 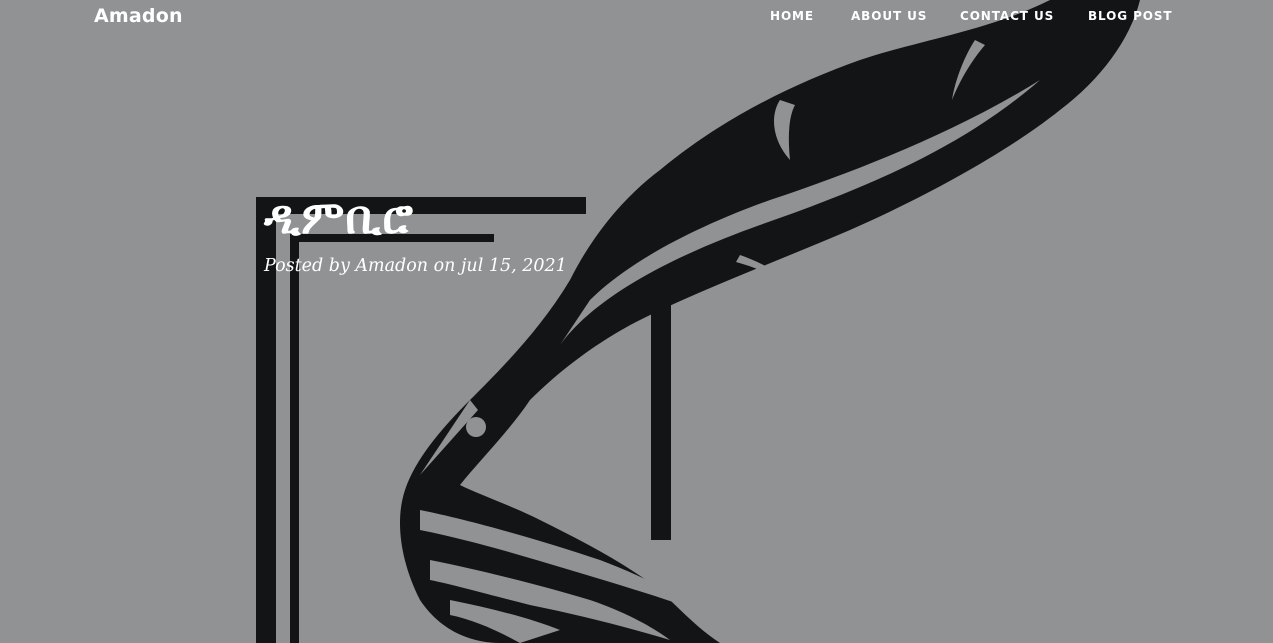 I want to click on post-meta: Posted by Amadon on jul 15, 2021, so click(x=415, y=266).